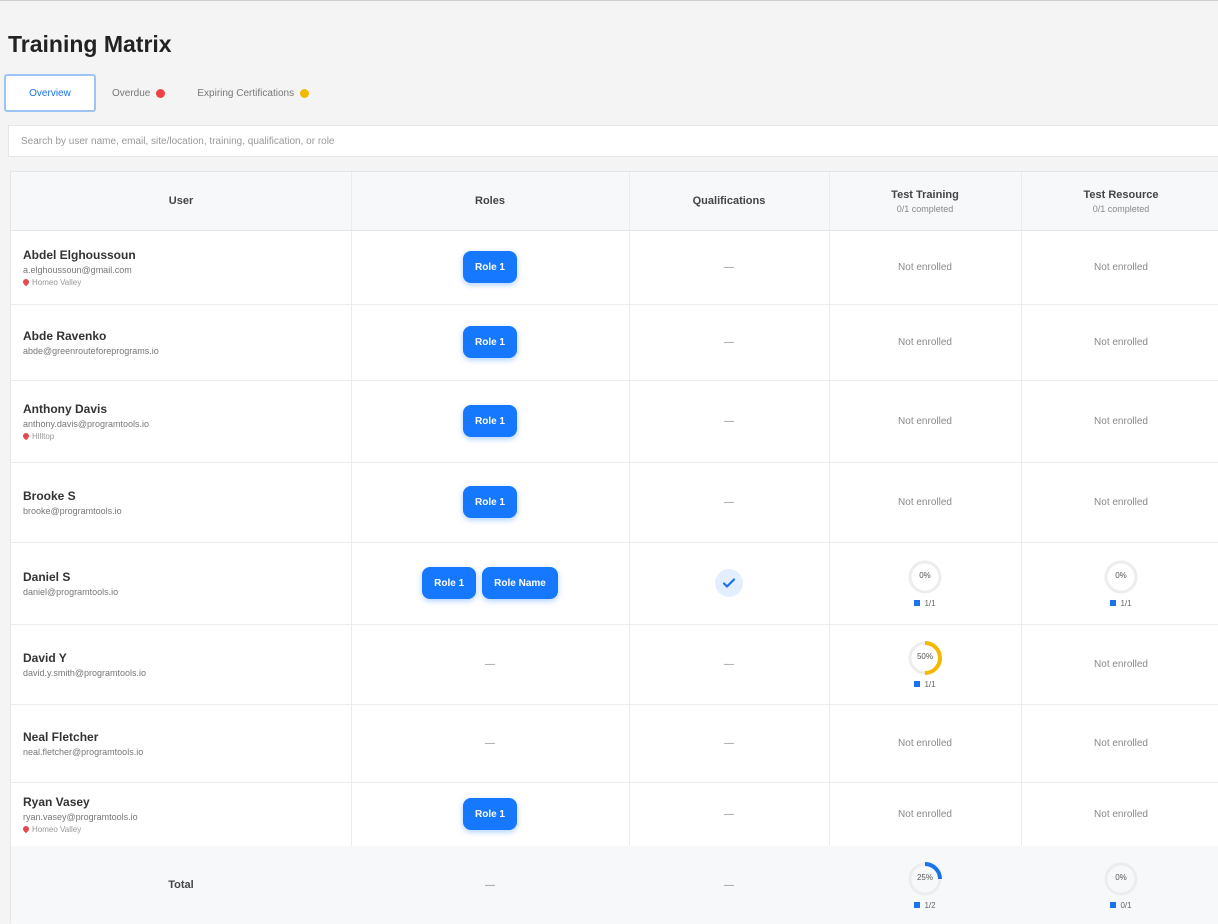 The width and height of the screenshot is (1218, 924). I want to click on user-cell: David Y david.y.smith@programtools.io, so click(84, 664).